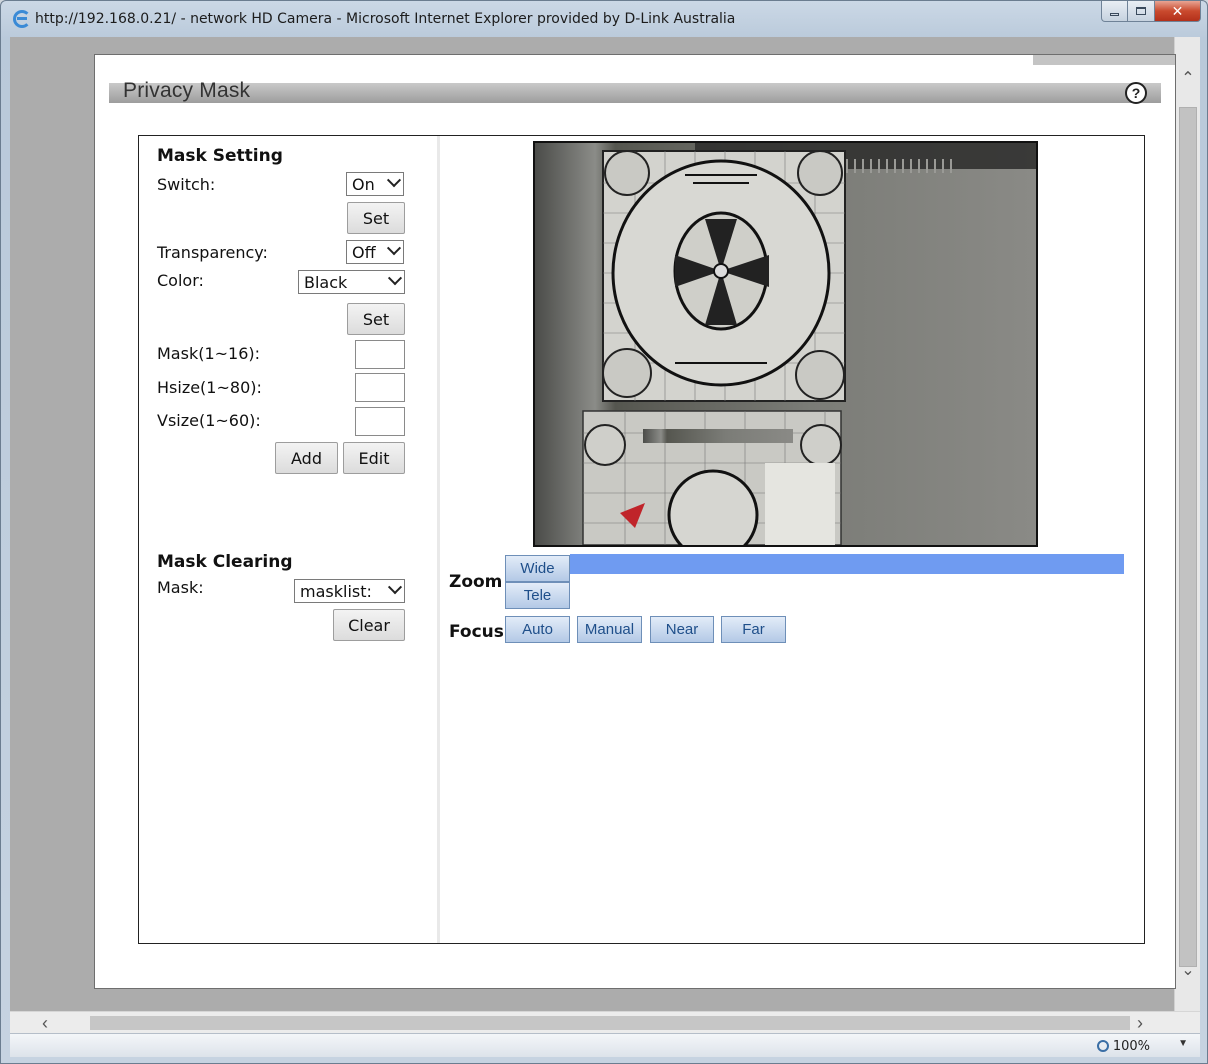 This screenshot has width=1208, height=1064. I want to click on scroll-left-icon: ‹, so click(45, 1023).